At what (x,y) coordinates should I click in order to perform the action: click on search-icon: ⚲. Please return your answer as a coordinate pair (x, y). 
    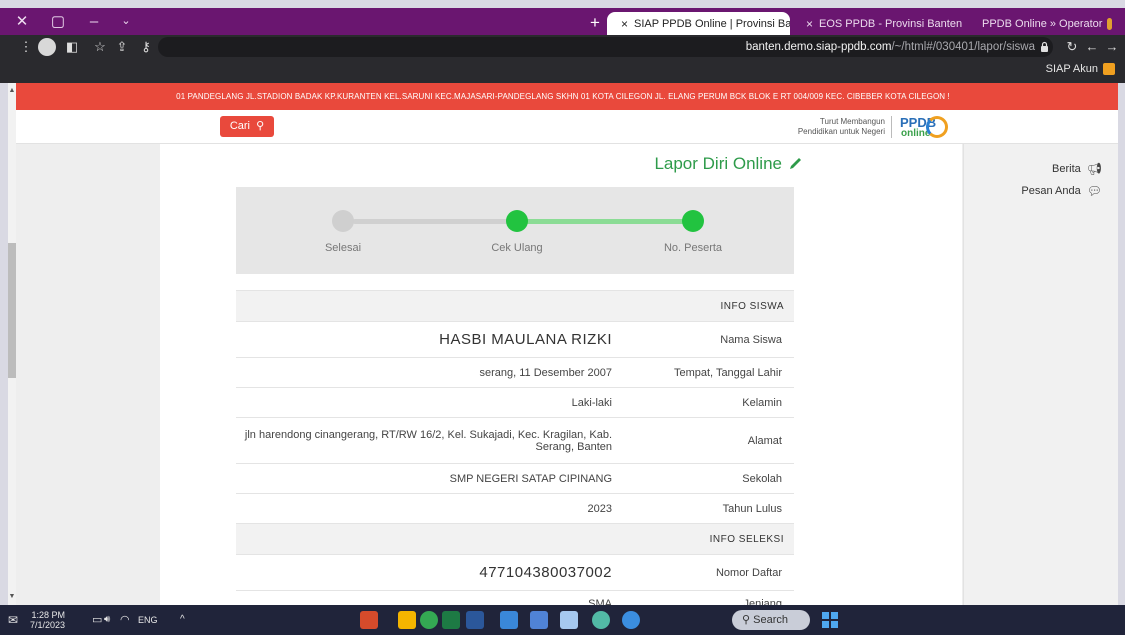
    Looking at the image, I should click on (748, 620).